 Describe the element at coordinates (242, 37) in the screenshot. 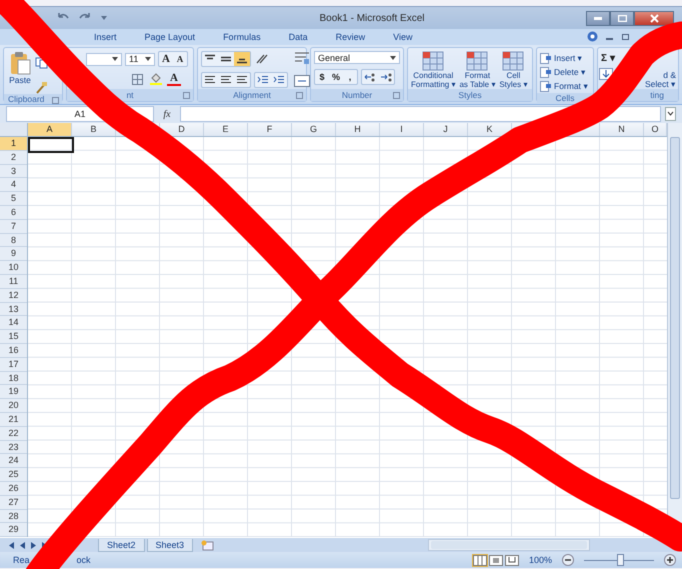

I see `ribbon-tab: Formulas` at that location.